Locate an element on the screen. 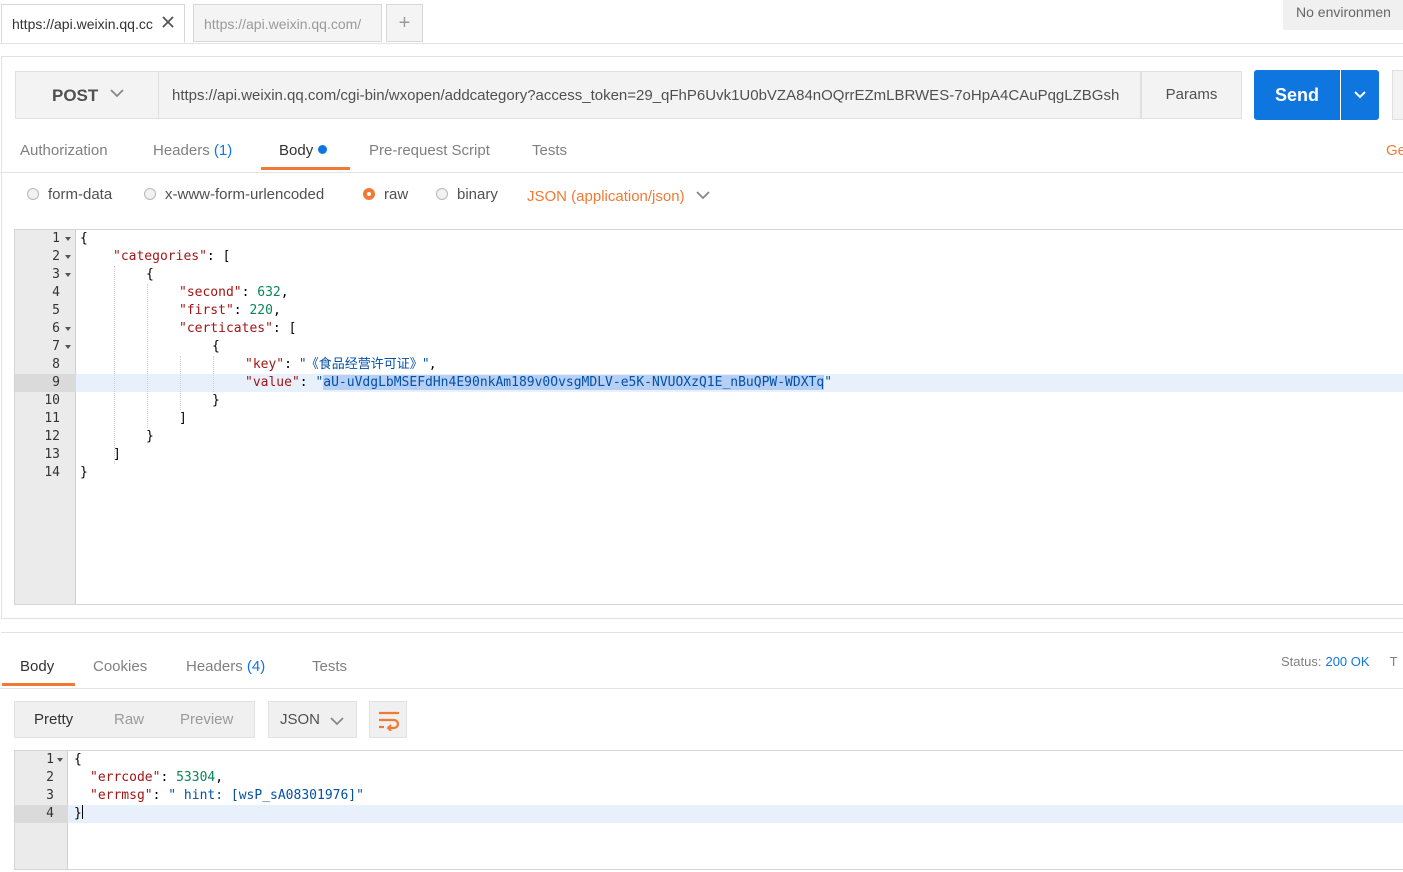  tab-authorization: Authorization is located at coordinates (64, 150).